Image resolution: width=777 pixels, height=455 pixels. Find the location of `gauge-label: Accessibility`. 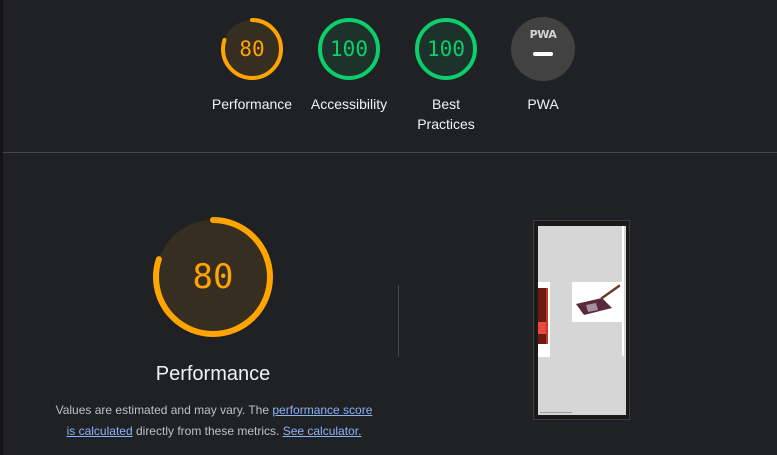

gauge-label: Accessibility is located at coordinates (349, 104).